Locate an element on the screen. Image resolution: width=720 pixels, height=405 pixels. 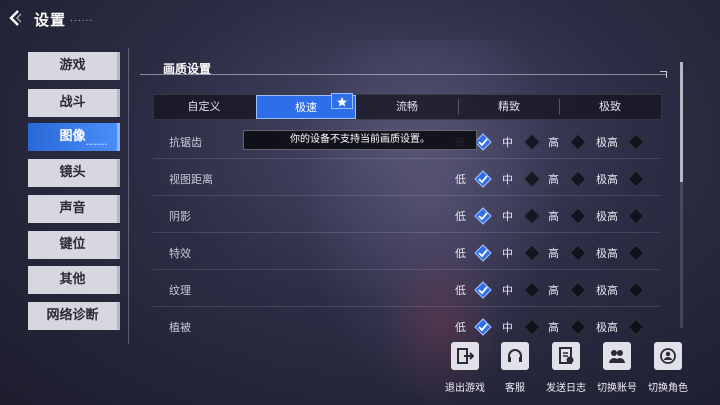
setting-label: 植被 is located at coordinates (180, 327).